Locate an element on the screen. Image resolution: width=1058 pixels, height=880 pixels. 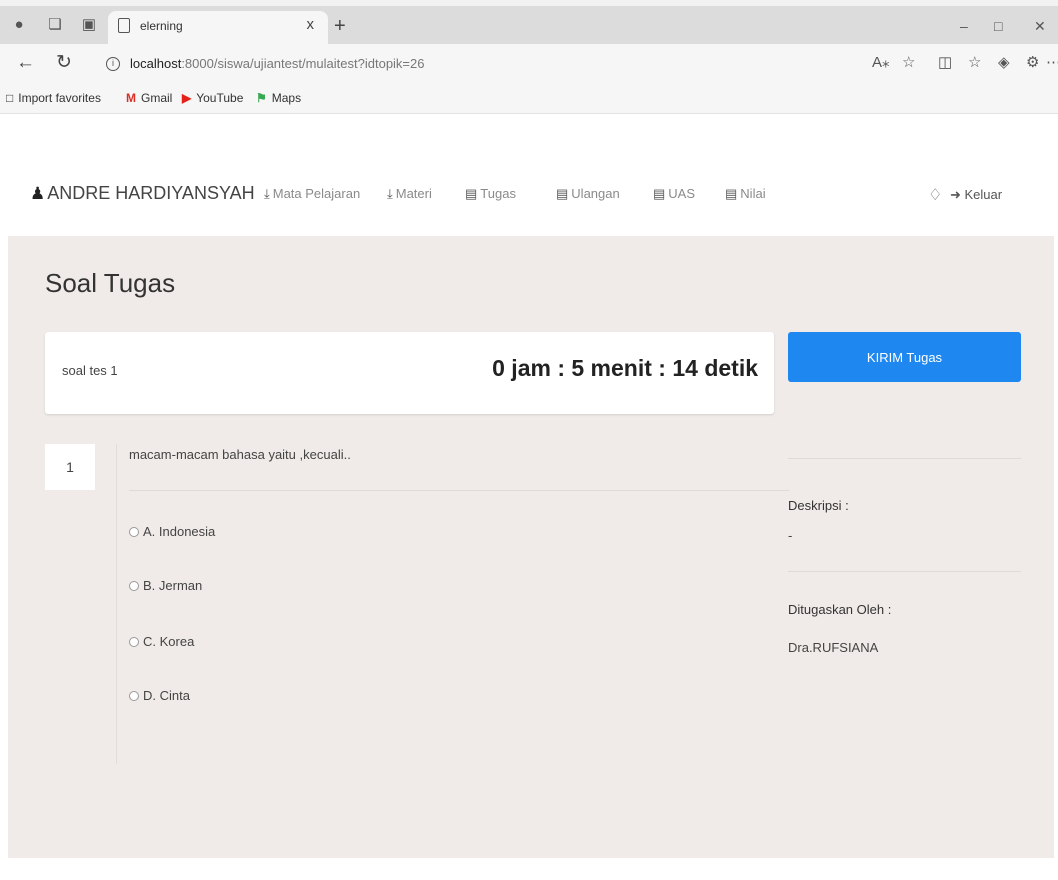
nav-label: Mata Pelajaran is located at coordinates (316, 193).